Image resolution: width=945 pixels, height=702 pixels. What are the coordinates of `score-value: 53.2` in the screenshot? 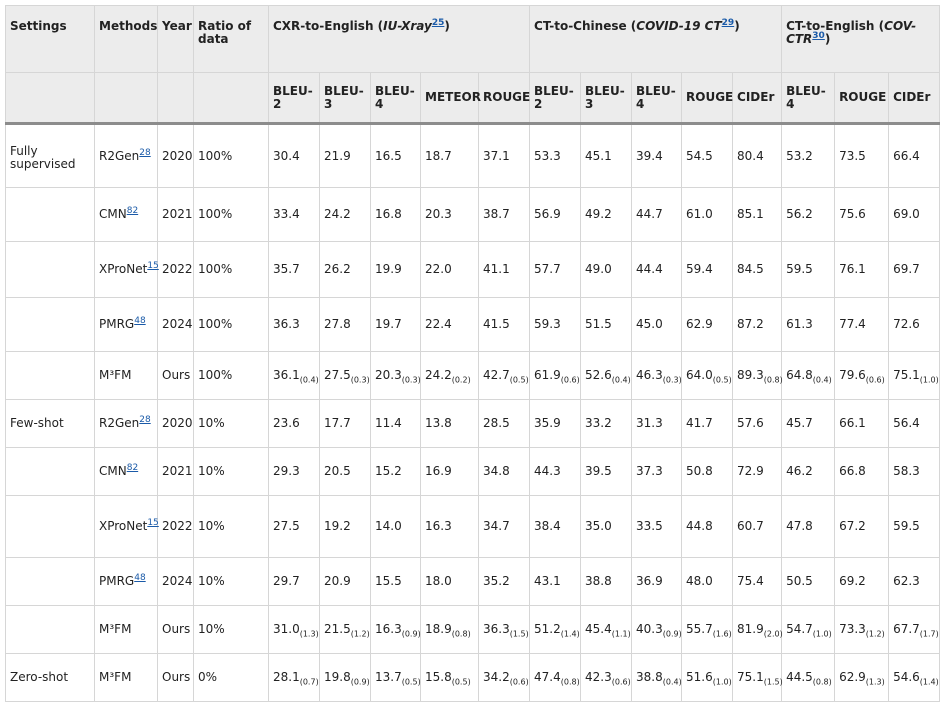 It's located at (799, 155).